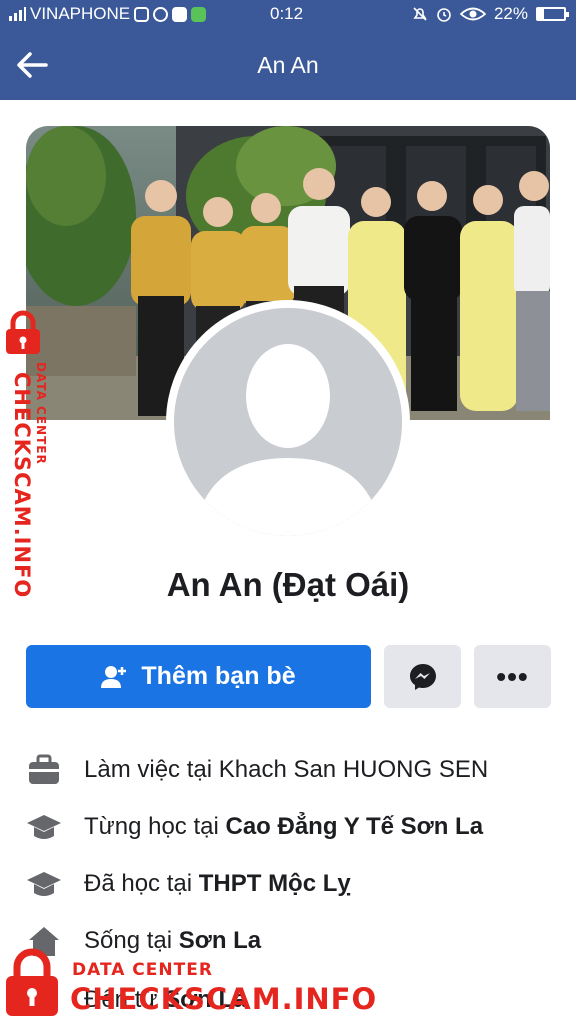 This screenshot has height=1024, width=576. Describe the element at coordinates (128, 940) in the screenshot. I see `lives-prefix: Sống tại` at that location.